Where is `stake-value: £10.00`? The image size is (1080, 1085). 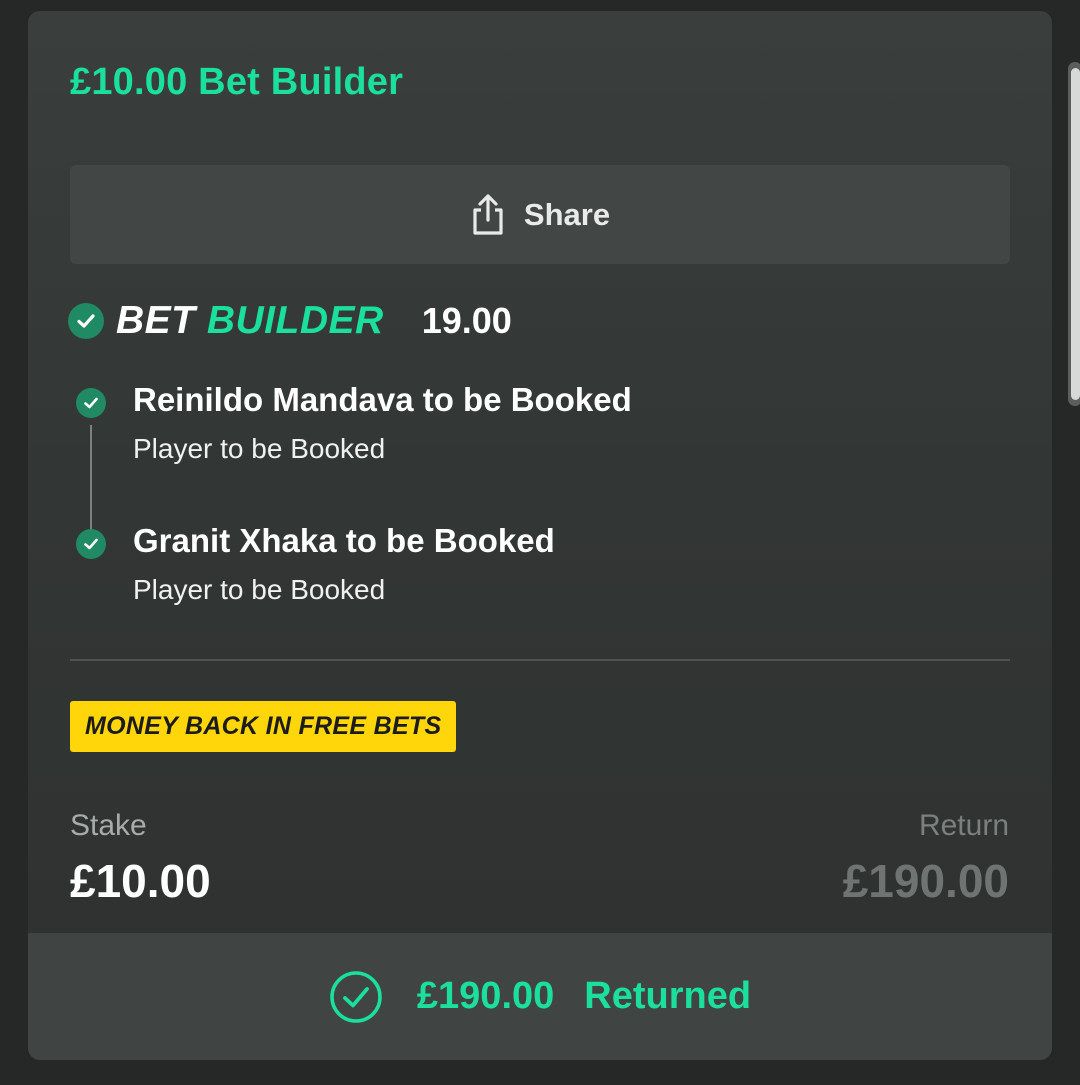 stake-value: £10.00 is located at coordinates (140, 881).